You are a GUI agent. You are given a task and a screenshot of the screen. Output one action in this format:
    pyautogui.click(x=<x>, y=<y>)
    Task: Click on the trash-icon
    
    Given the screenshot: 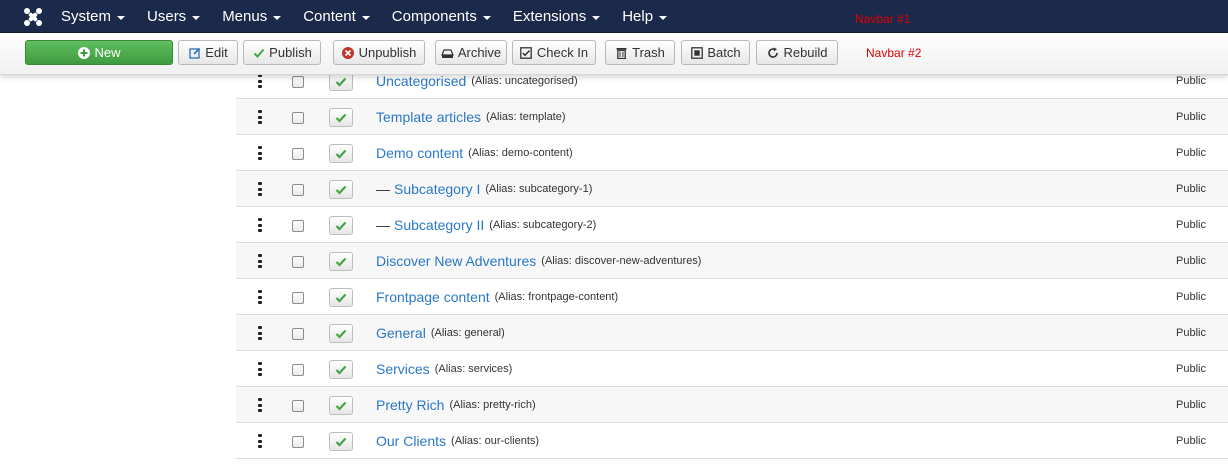 What is the action you would take?
    pyautogui.click(x=621, y=52)
    